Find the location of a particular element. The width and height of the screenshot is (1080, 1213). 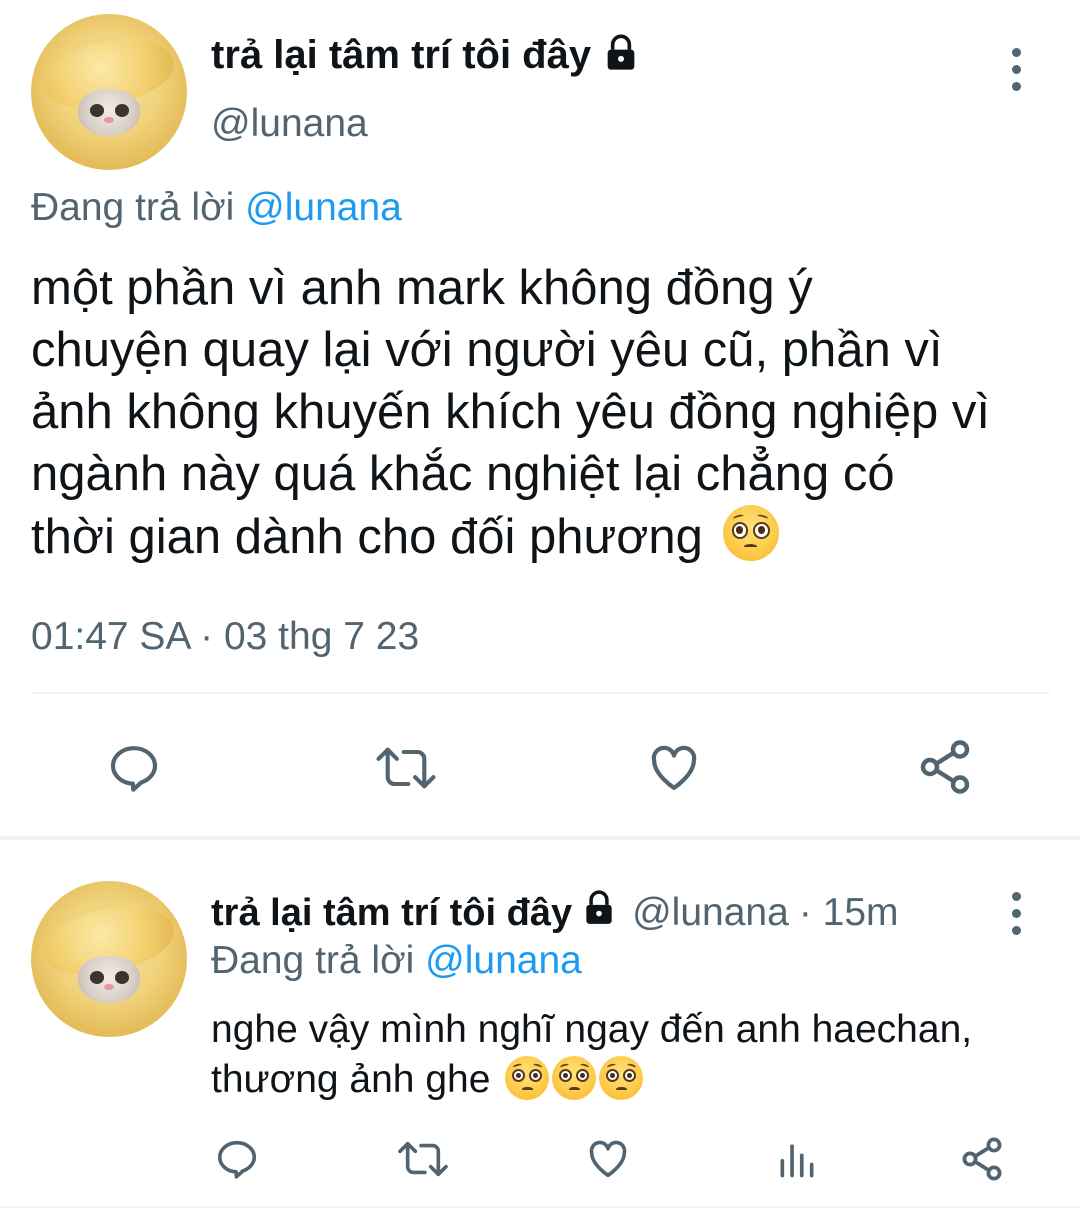

reply-views-button is located at coordinates (797, 1159).